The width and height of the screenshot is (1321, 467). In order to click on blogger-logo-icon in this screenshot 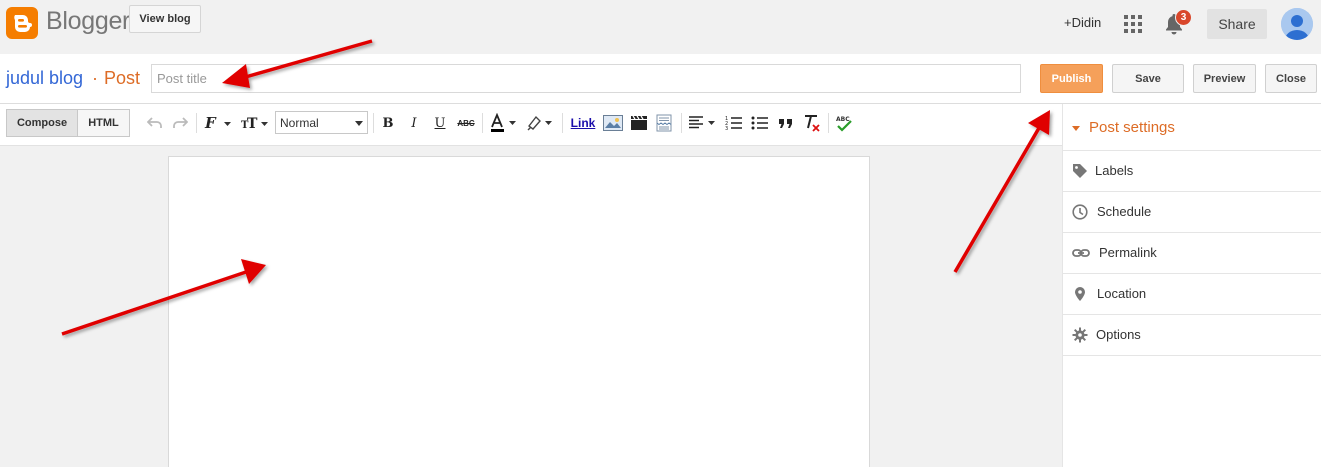, I will do `click(22, 23)`.